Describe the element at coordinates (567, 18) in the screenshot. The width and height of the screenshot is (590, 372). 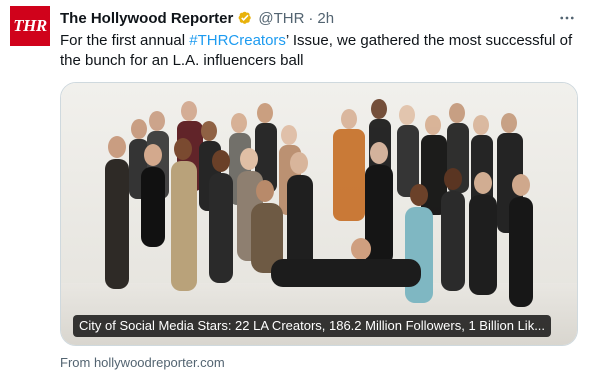
I see `more-horizontal-icon` at that location.